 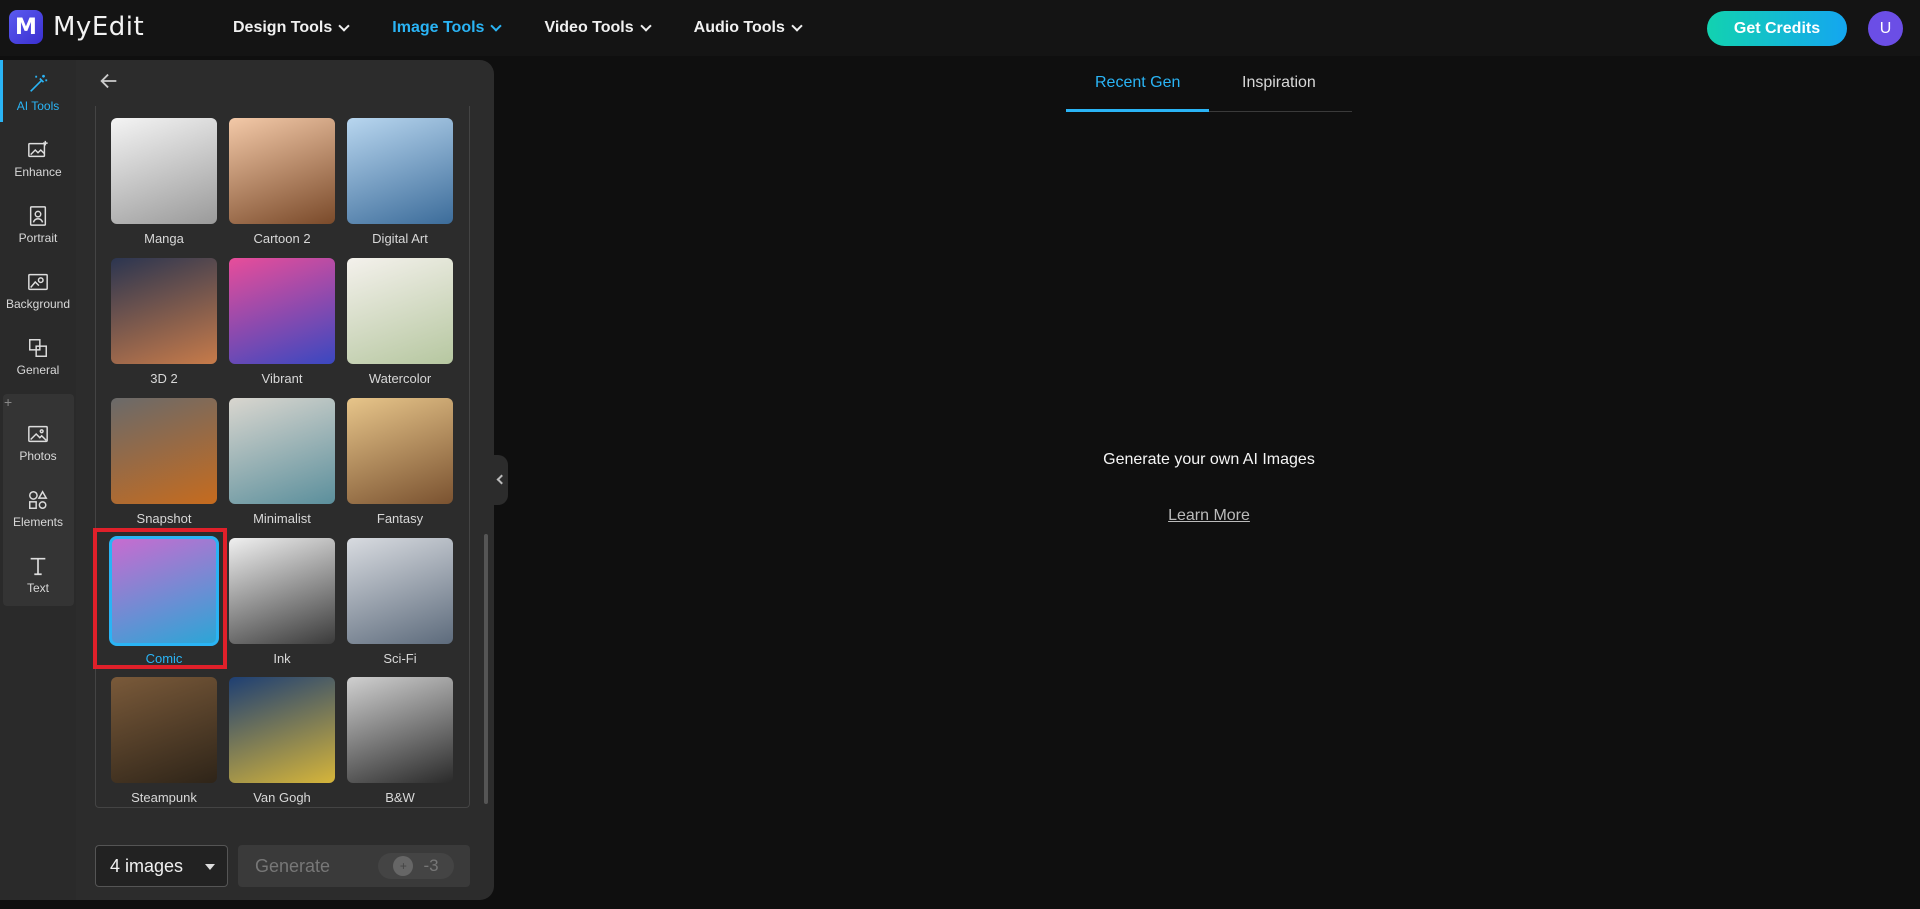 I want to click on rail-item-elements: Elements, so click(x=38, y=509).